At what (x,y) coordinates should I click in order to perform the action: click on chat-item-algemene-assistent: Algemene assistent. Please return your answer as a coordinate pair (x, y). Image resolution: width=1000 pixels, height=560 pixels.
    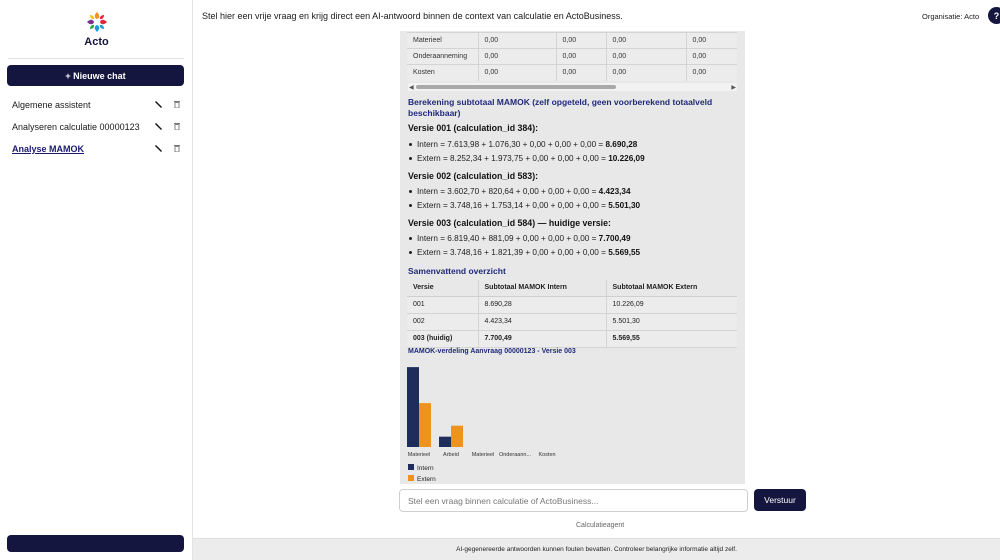
    Looking at the image, I should click on (96, 105).